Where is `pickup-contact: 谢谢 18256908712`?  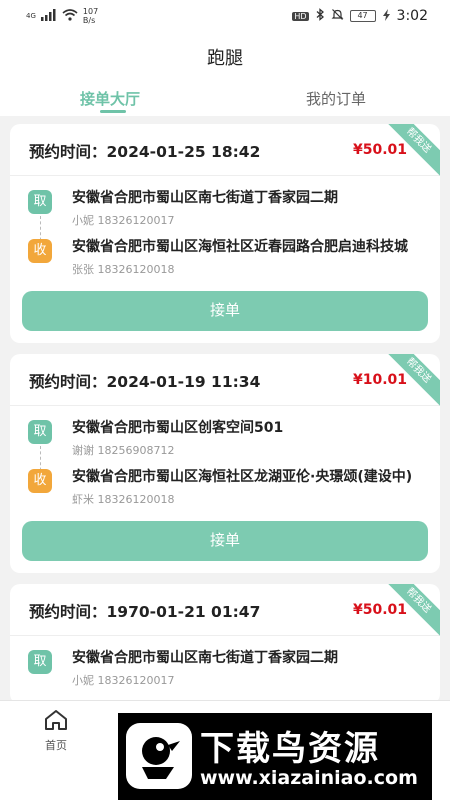 pickup-contact: 谢谢 18256908712 is located at coordinates (123, 450).